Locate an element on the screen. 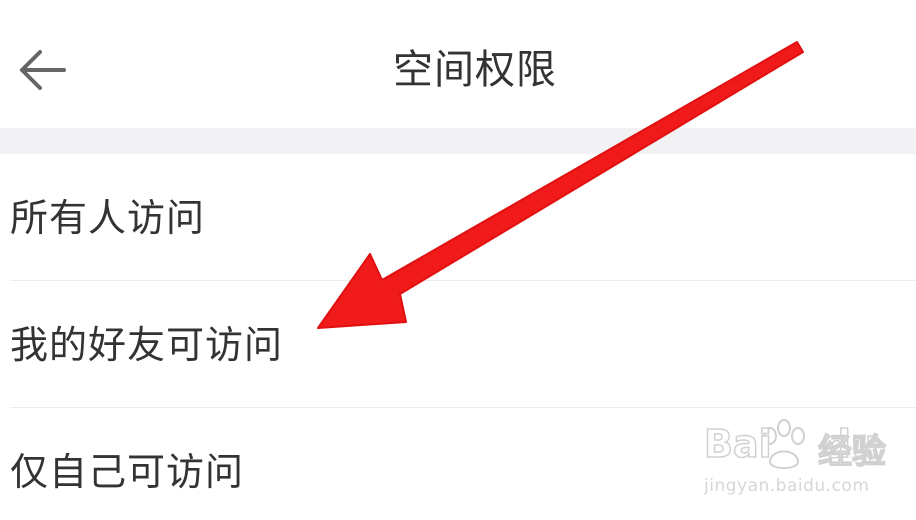 The image size is (916, 520). watermark-jingyan: 经验 is located at coordinates (851, 451).